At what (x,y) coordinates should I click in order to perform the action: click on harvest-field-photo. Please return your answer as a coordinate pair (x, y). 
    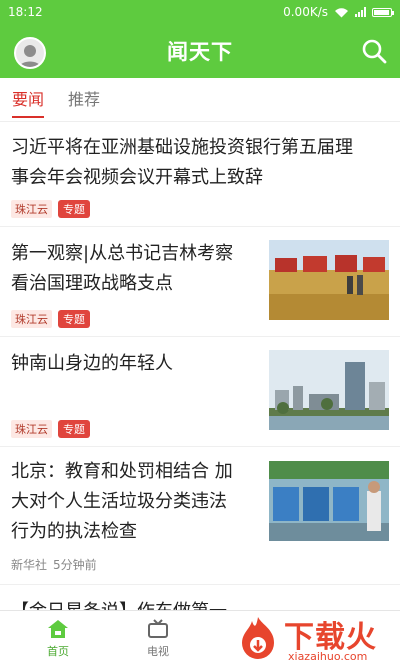
    Looking at the image, I should click on (329, 280).